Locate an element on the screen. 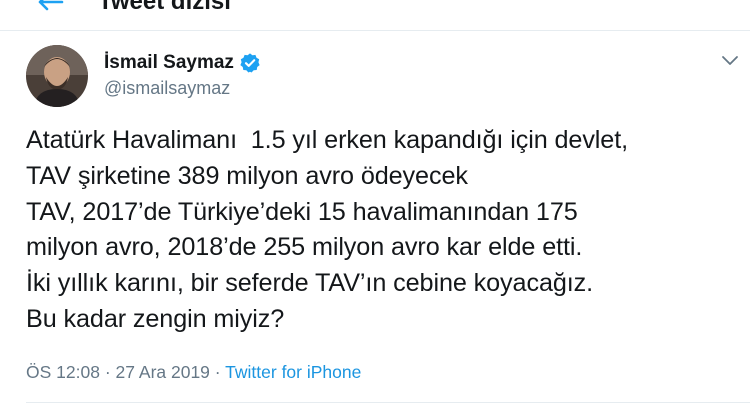 The width and height of the screenshot is (750, 420). tweet-time: ÖS 12:08 is located at coordinates (63, 372).